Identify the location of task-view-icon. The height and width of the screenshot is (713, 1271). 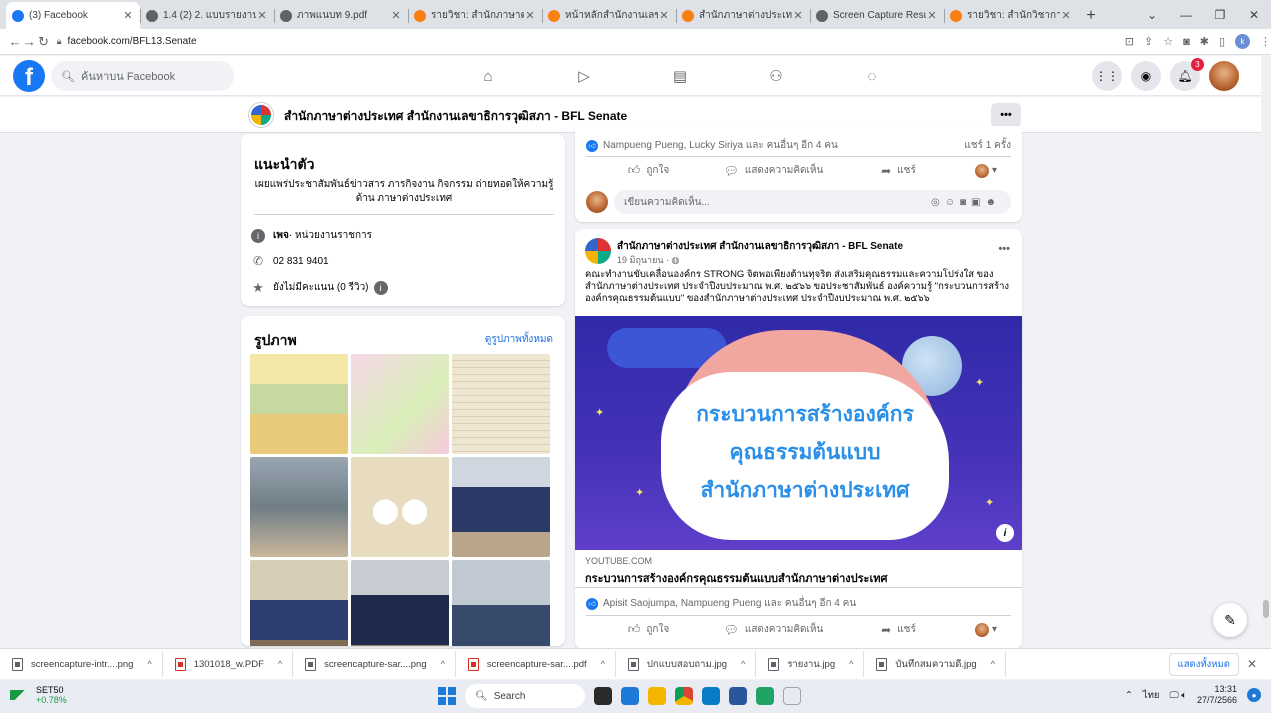
(603, 696).